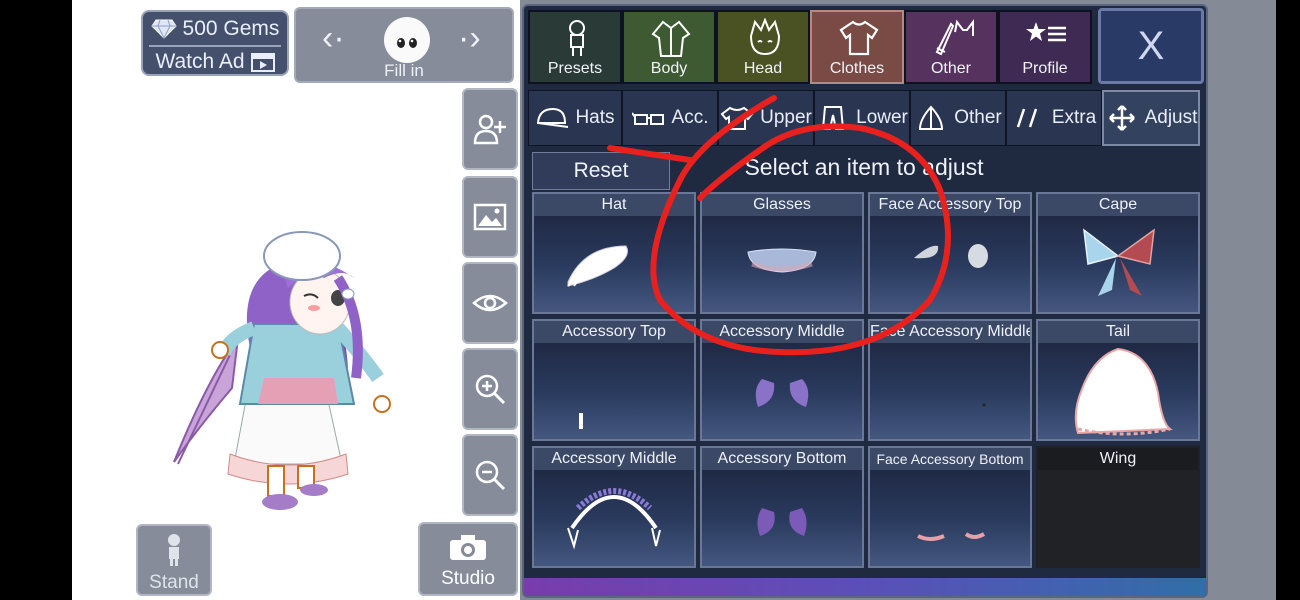  What do you see at coordinates (407, 40) in the screenshot?
I see `character-head-icon` at bounding box center [407, 40].